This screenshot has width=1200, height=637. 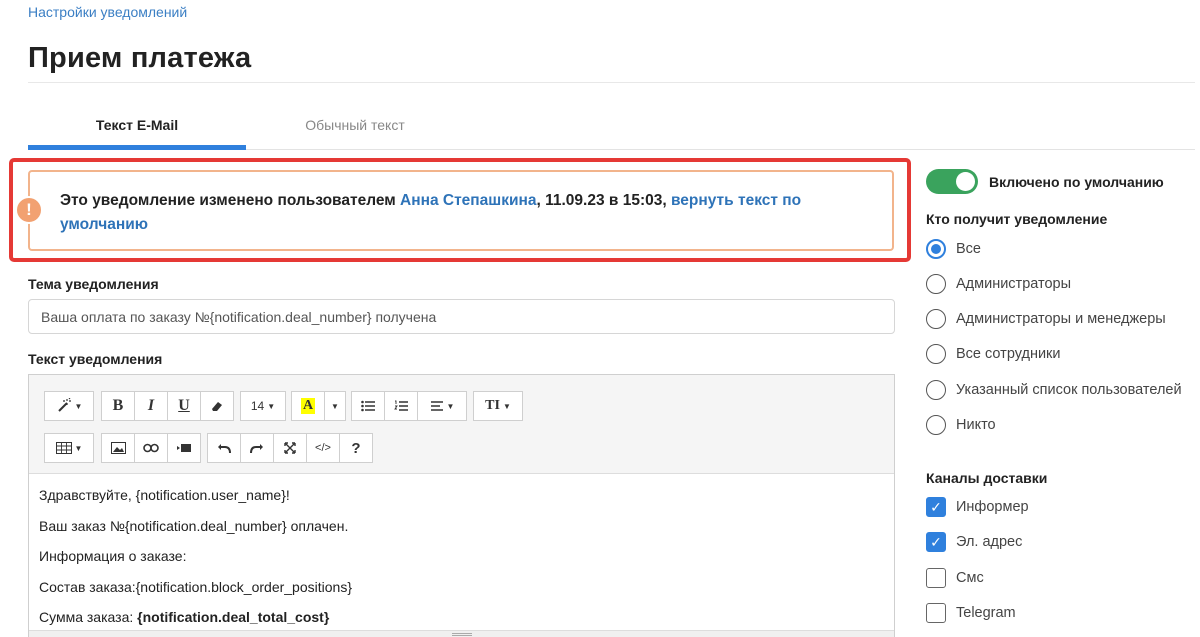 I want to click on subject-label: Тема уведомления, so click(x=93, y=284).